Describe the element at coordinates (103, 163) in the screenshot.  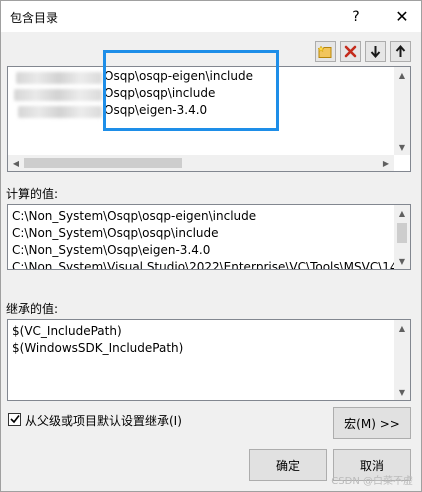
I see `hscroll-thumb` at that location.